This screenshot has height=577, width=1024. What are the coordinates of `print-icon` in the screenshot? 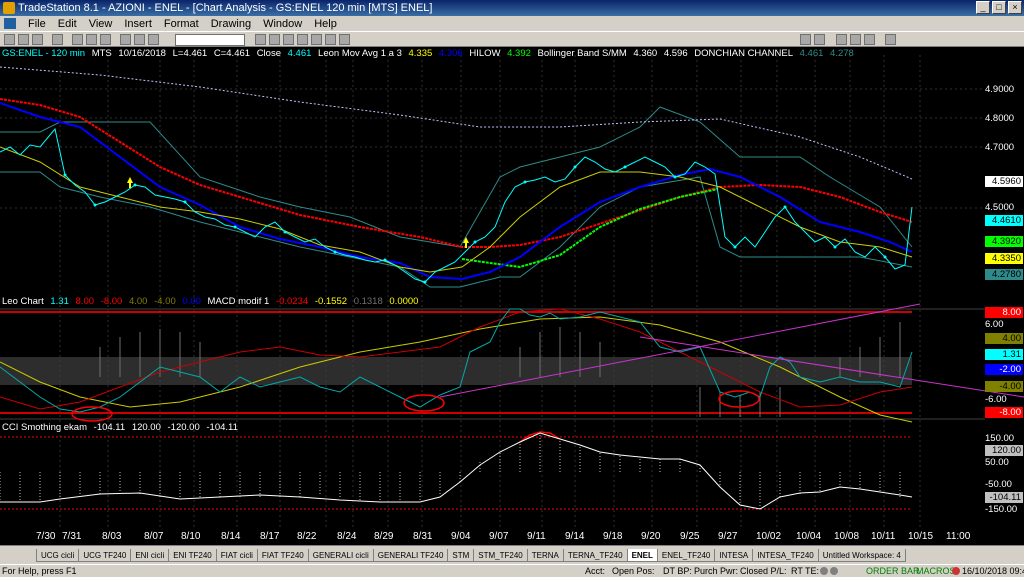 It's located at (57, 39).